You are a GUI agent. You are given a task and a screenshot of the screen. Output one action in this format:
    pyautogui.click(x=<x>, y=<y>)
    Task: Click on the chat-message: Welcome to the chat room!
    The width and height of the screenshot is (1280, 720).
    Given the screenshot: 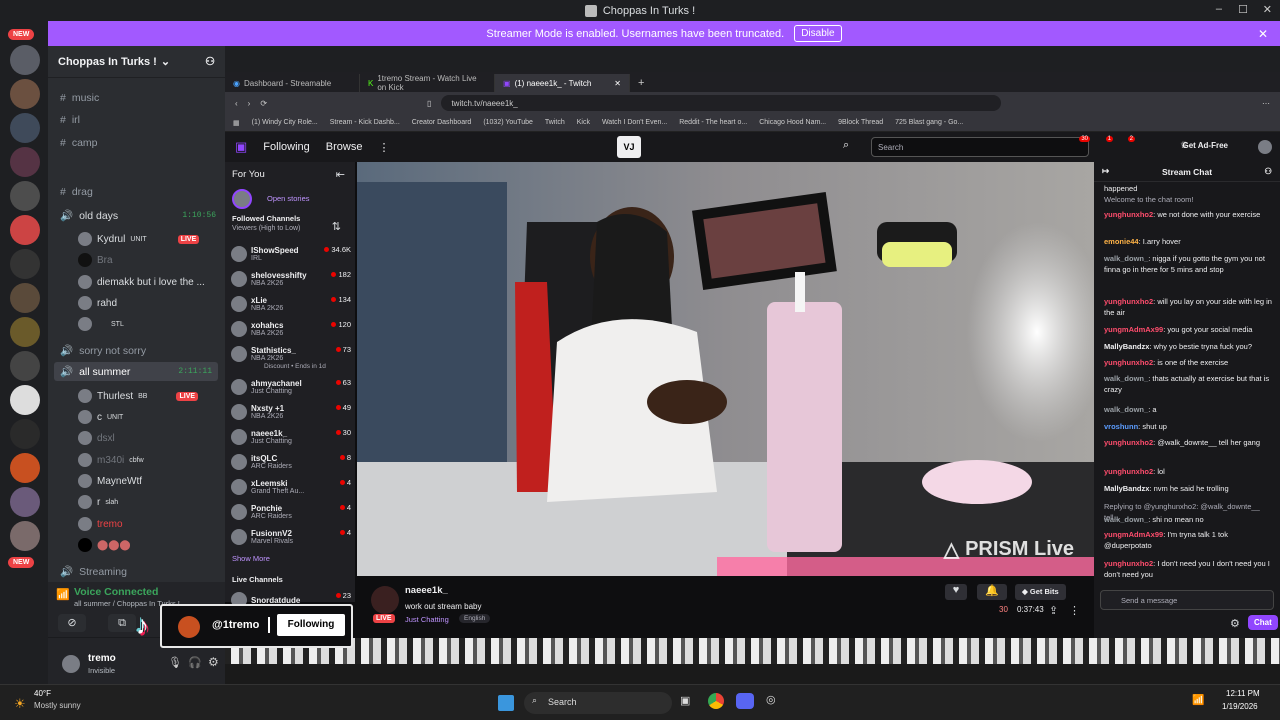 What is the action you would take?
    pyautogui.click(x=1188, y=200)
    